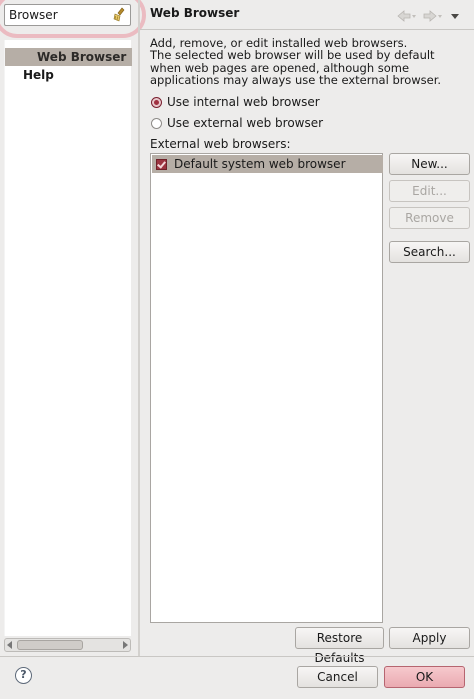 The height and width of the screenshot is (699, 474). I want to click on apply-button: Apply, so click(429, 638).